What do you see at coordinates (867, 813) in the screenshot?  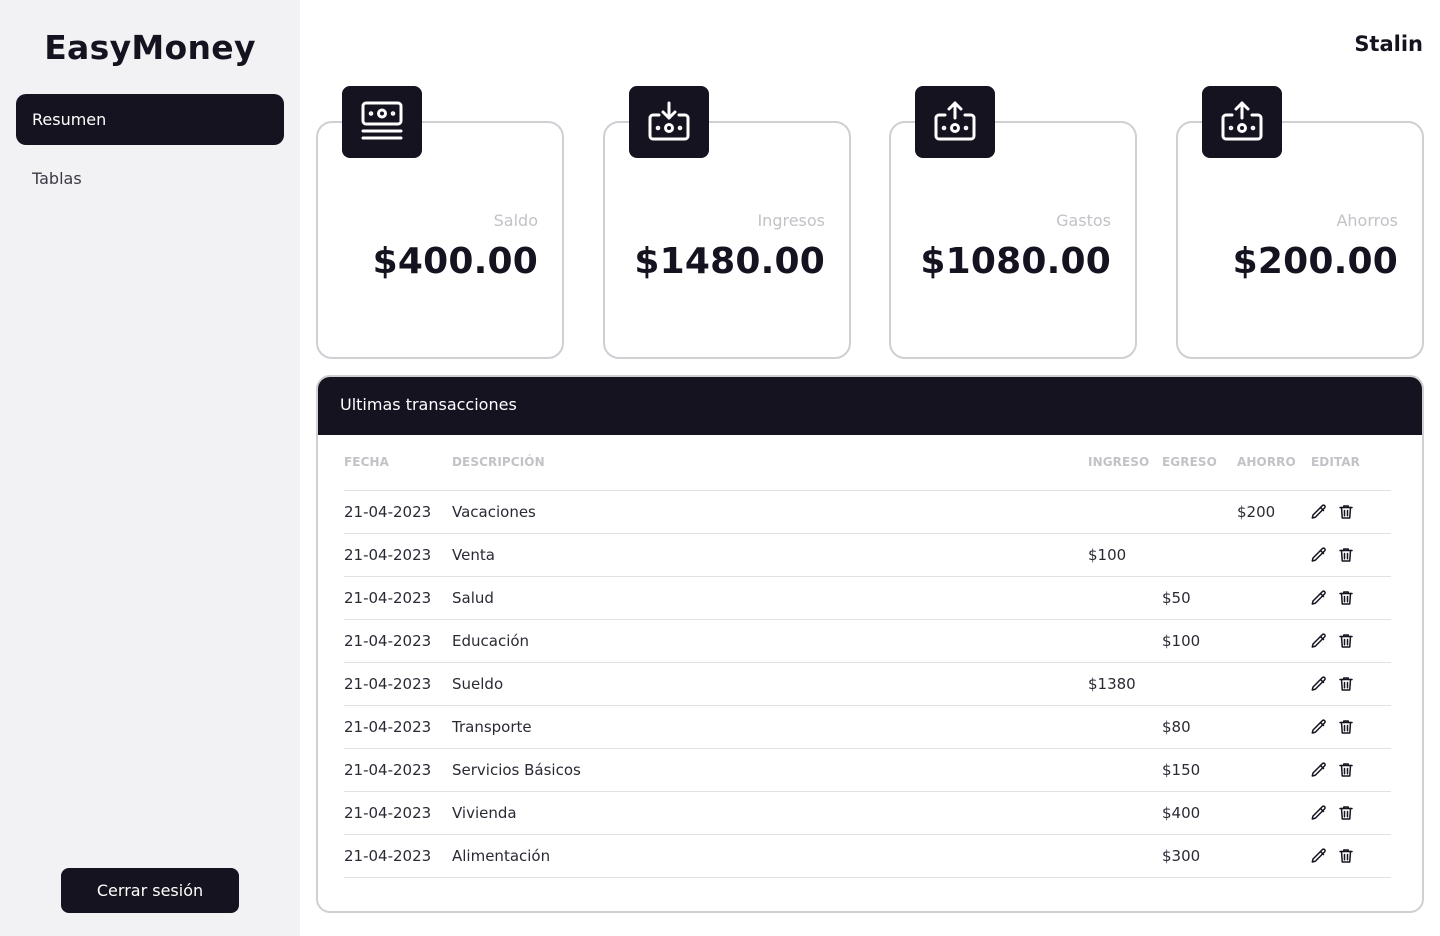 I see `table-row: 21-04-2023 Vivienda $400` at bounding box center [867, 813].